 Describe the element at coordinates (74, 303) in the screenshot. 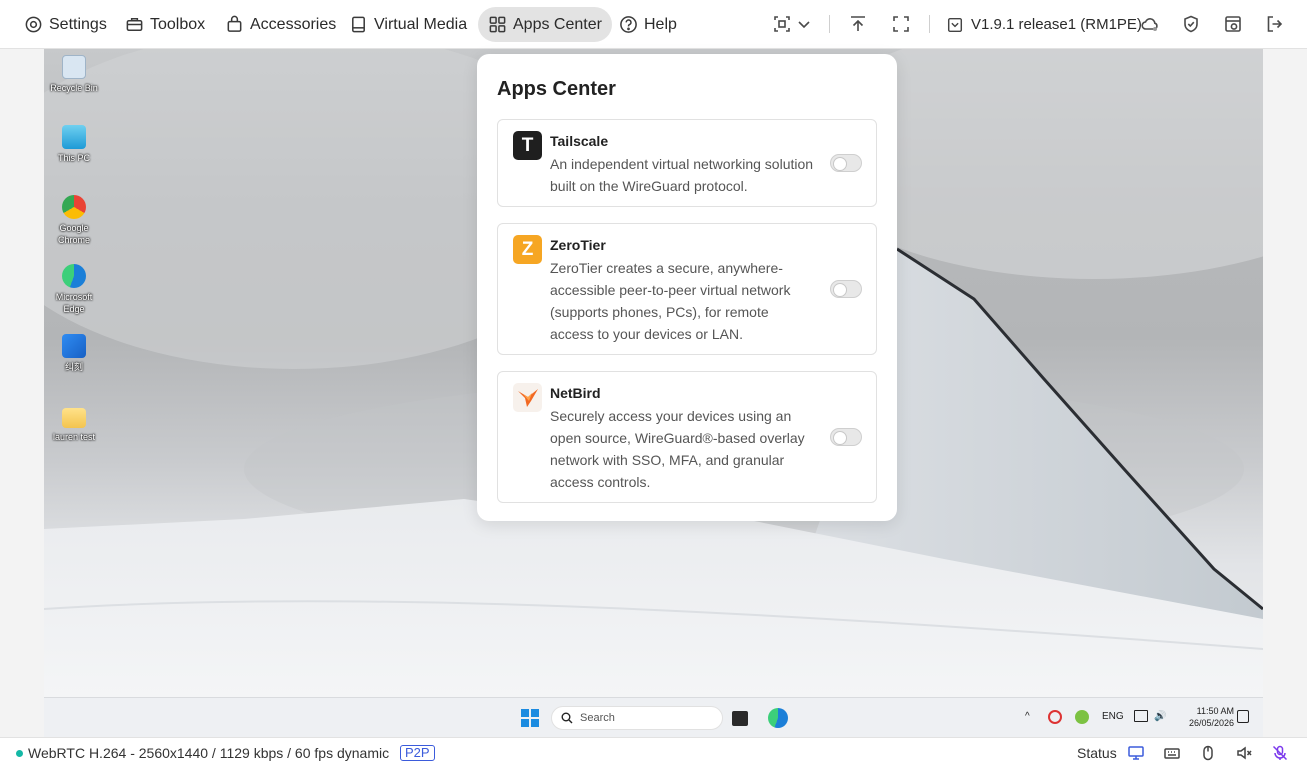

I see `desktop-icon-label: Microsoft Edge` at that location.